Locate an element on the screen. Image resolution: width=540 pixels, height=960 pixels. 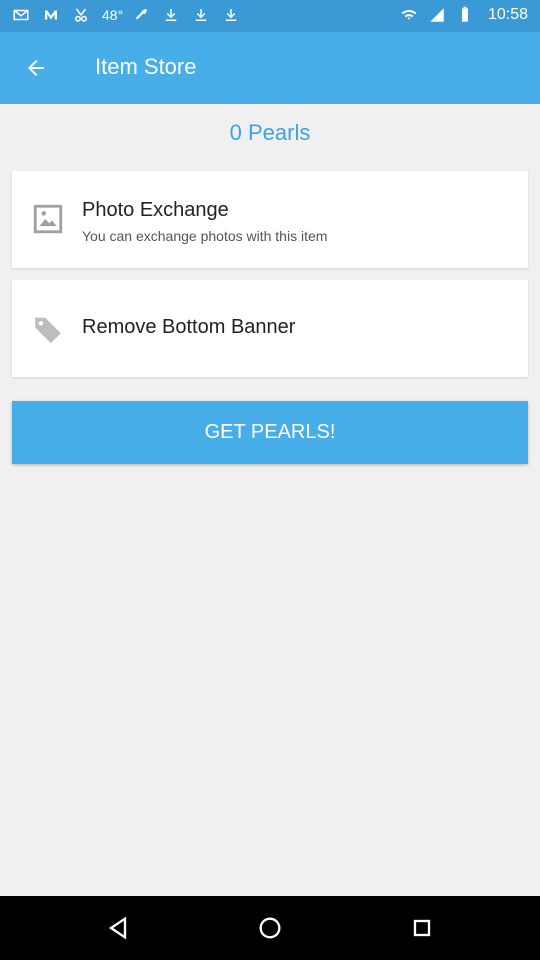
recents-icon is located at coordinates (422, 928).